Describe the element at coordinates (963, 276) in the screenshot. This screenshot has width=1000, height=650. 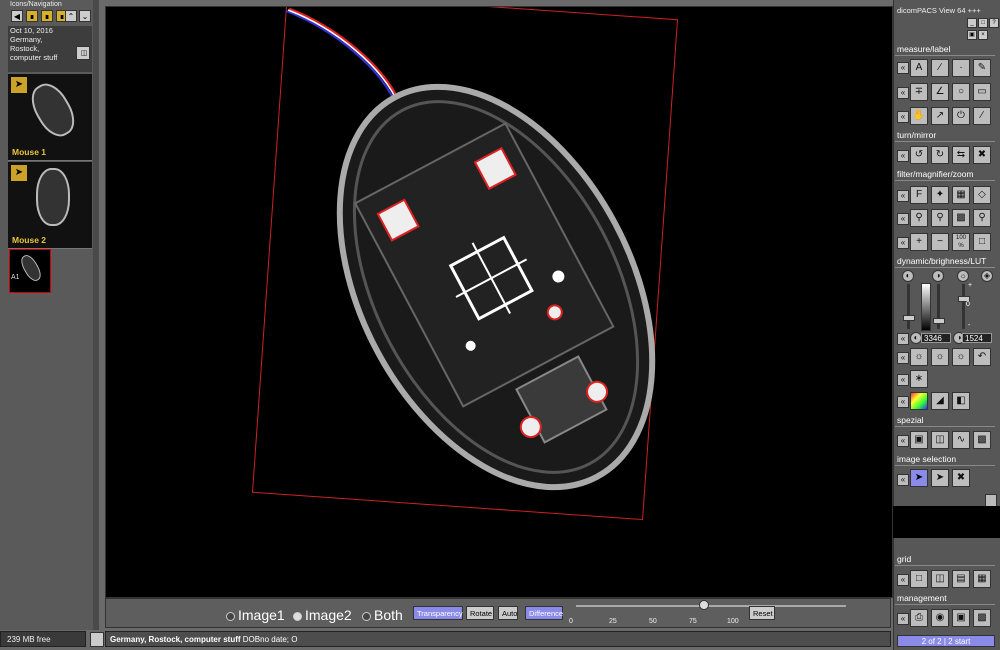
I see `sun-icon: ☼` at that location.